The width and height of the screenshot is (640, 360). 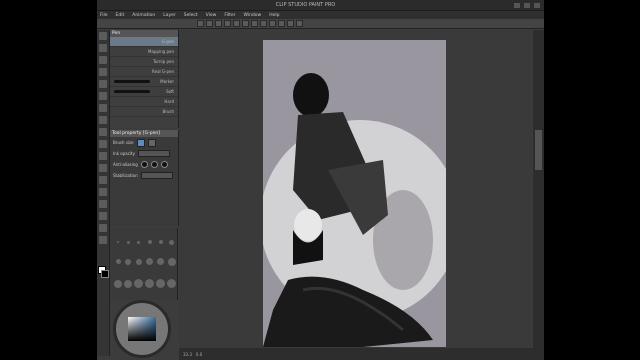 What do you see at coordinates (144, 62) in the screenshot?
I see `brush-item: Turnip pen` at bounding box center [144, 62].